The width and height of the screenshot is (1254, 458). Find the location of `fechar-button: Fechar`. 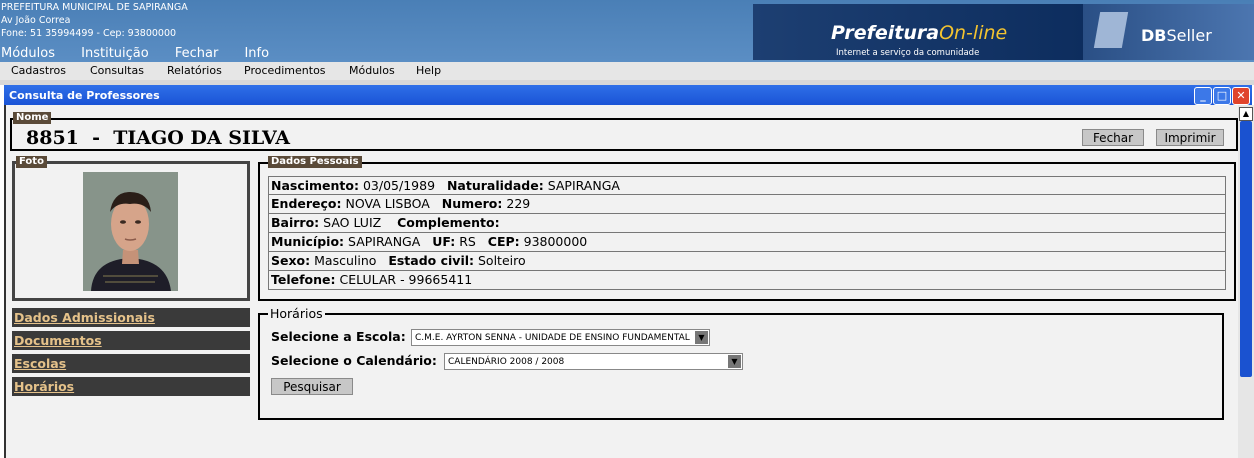

fechar-button: Fechar is located at coordinates (1113, 137).